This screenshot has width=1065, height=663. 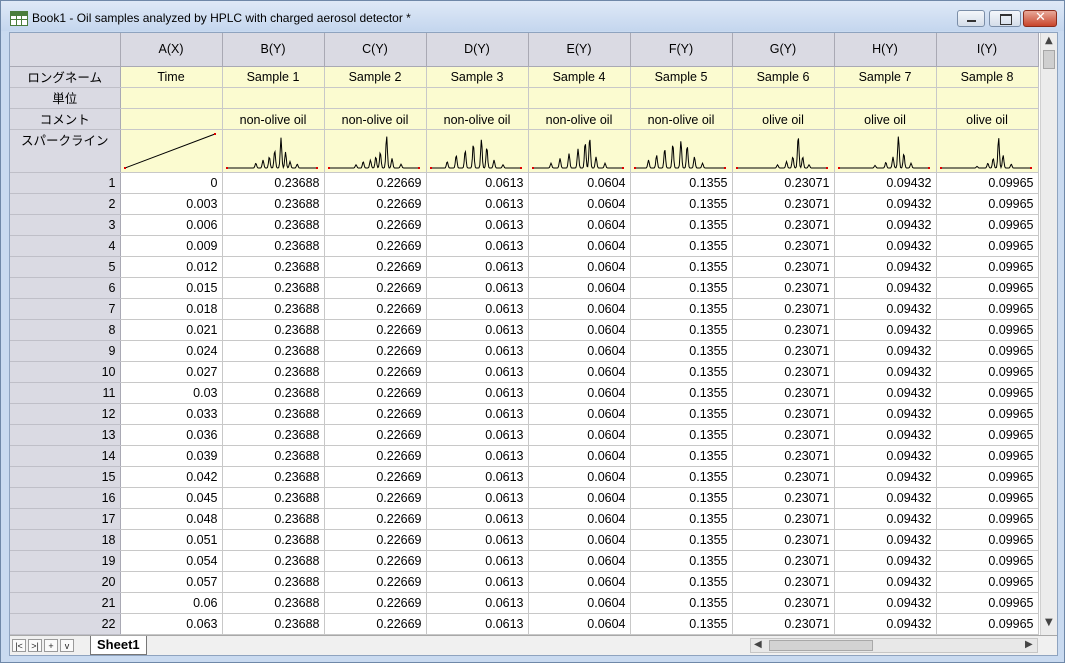 What do you see at coordinates (65, 309) in the screenshot?
I see `row-header: 7` at bounding box center [65, 309].